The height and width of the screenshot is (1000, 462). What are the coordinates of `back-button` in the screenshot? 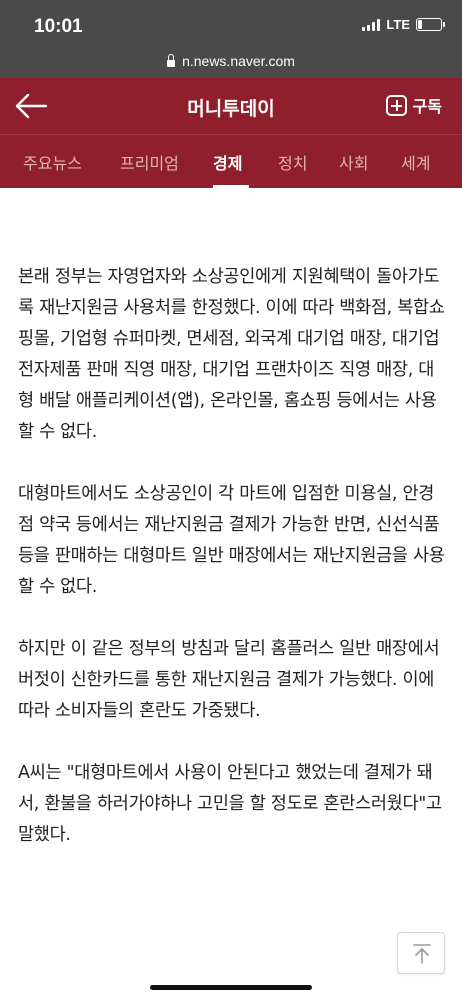 It's located at (31, 106).